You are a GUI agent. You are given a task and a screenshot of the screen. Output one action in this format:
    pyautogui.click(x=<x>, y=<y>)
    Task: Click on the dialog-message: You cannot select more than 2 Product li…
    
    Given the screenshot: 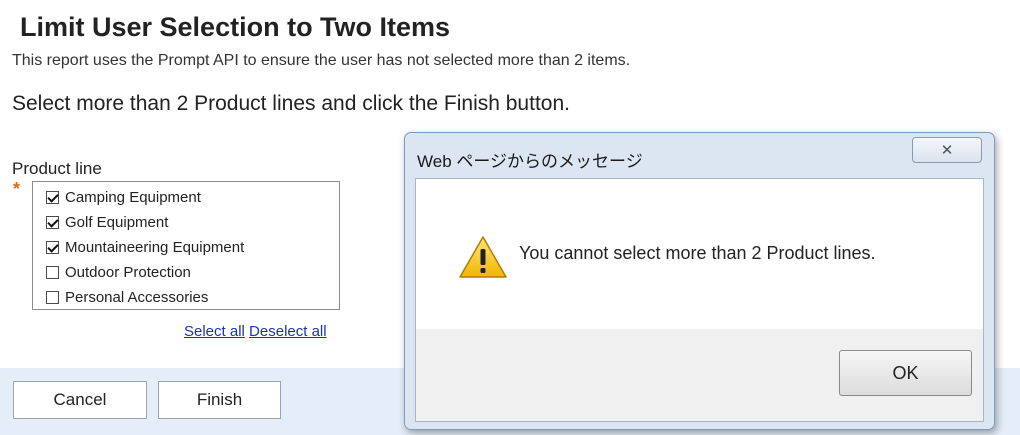 What is the action you would take?
    pyautogui.click(x=697, y=253)
    